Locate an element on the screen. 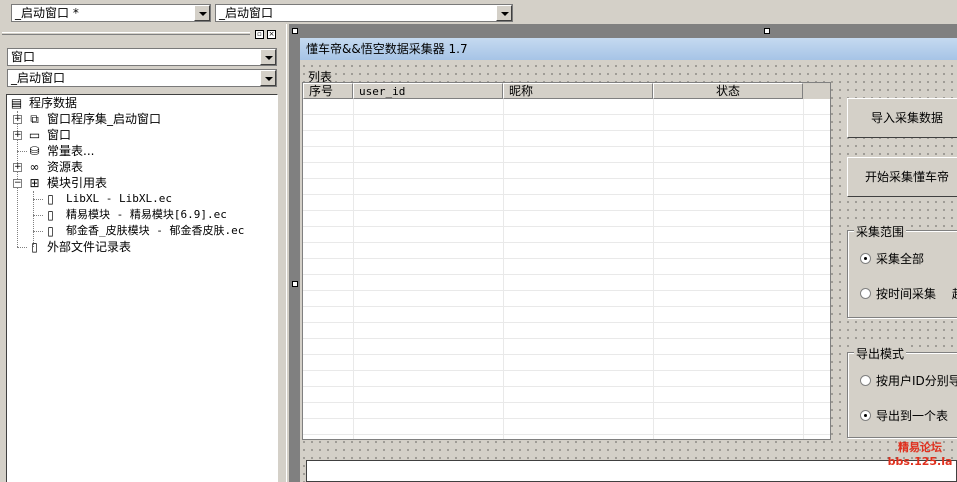 The width and height of the screenshot is (957, 482). object-type-select: 窗口 is located at coordinates (142, 57).